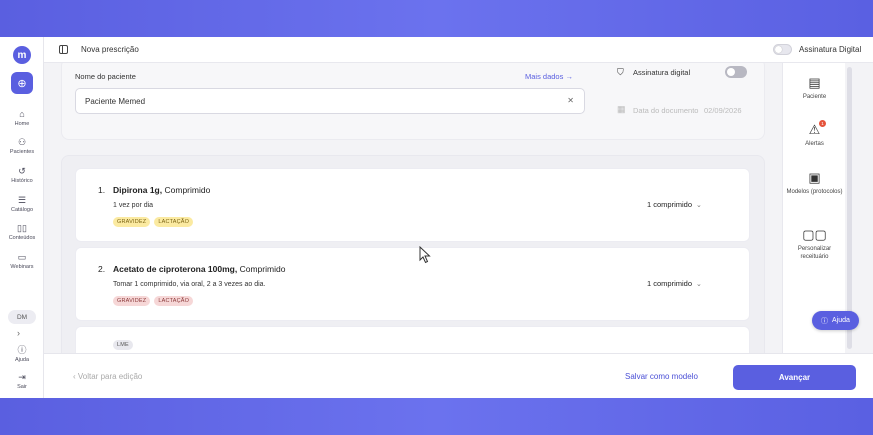 This screenshot has width=873, height=435. I want to click on customize-icon: ▢▢, so click(814, 234).